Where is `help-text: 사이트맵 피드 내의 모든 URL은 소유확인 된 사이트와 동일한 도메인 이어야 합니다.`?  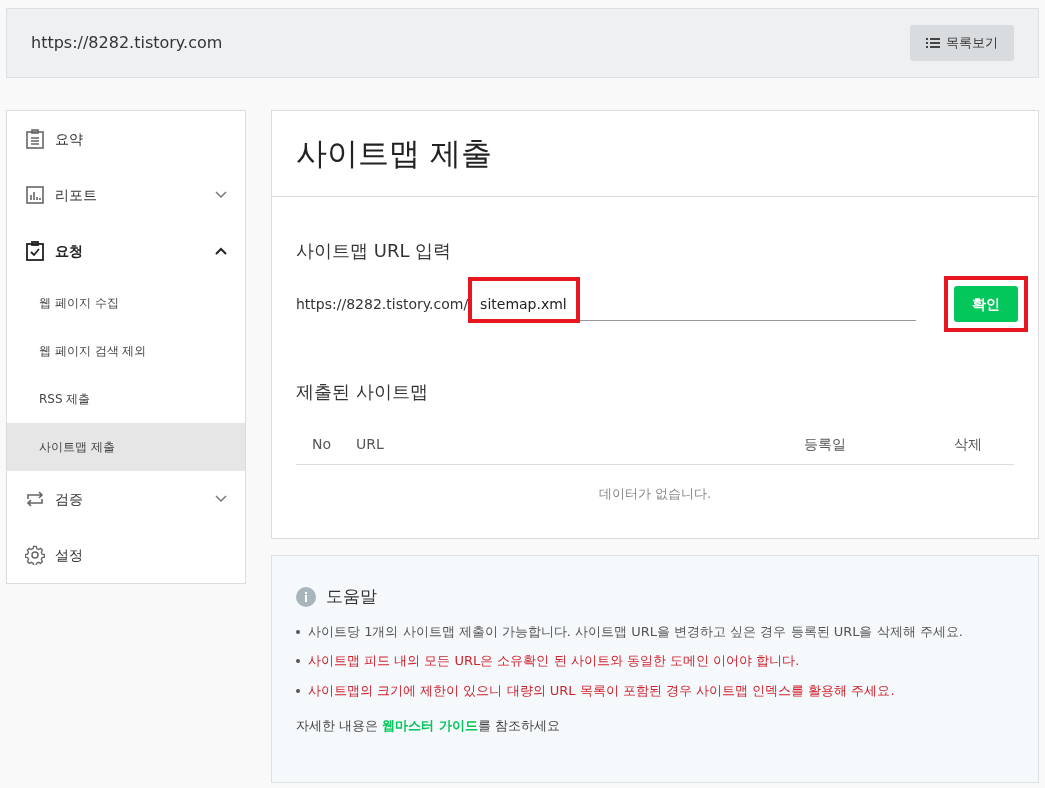
help-text: 사이트맵 피드 내의 모든 URL은 소유확인 된 사이트와 동일한 도메인 이어야 합니다. is located at coordinates (554, 661).